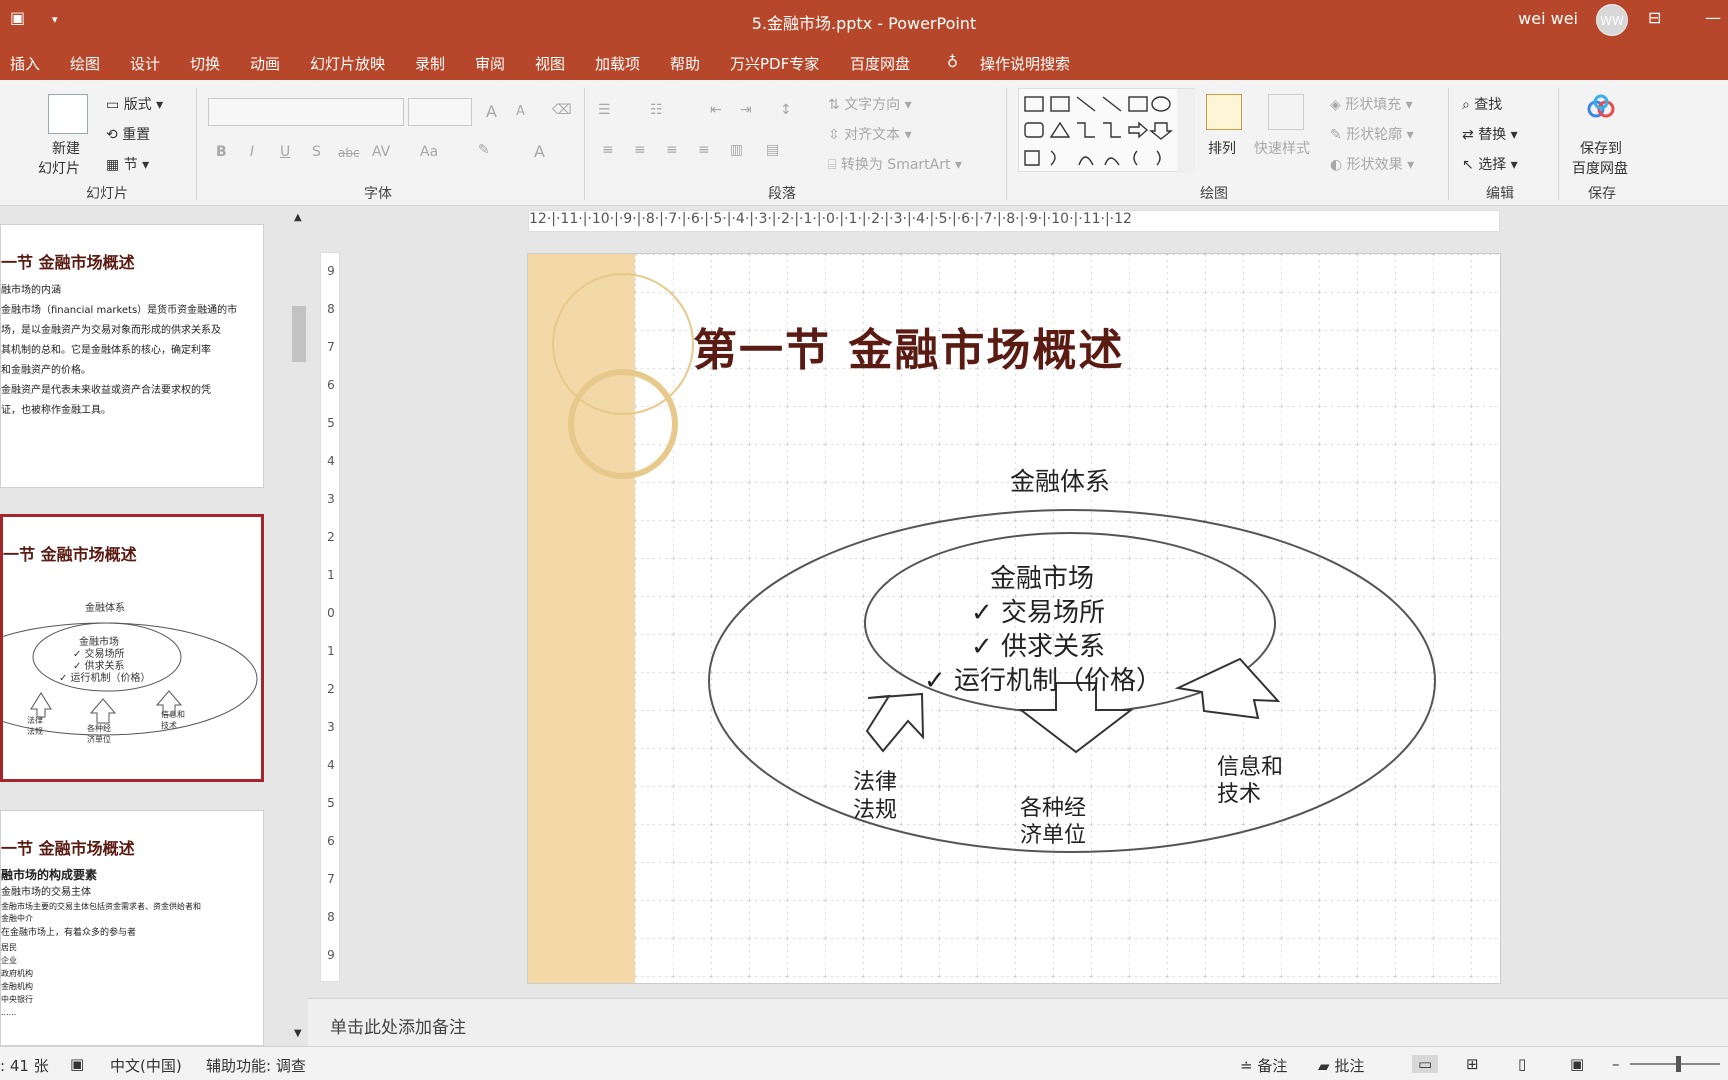  What do you see at coordinates (1548, 18) in the screenshot?
I see `user-name: wei wei` at bounding box center [1548, 18].